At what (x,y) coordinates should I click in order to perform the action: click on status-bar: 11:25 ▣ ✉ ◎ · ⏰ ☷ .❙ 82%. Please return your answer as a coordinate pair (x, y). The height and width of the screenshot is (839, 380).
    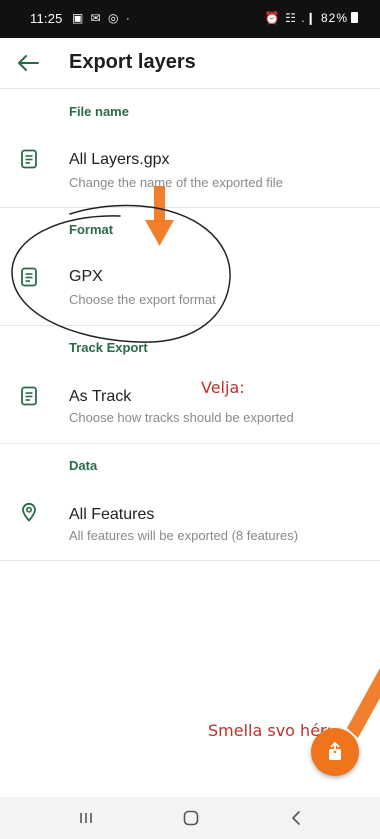
    Looking at the image, I should click on (190, 19).